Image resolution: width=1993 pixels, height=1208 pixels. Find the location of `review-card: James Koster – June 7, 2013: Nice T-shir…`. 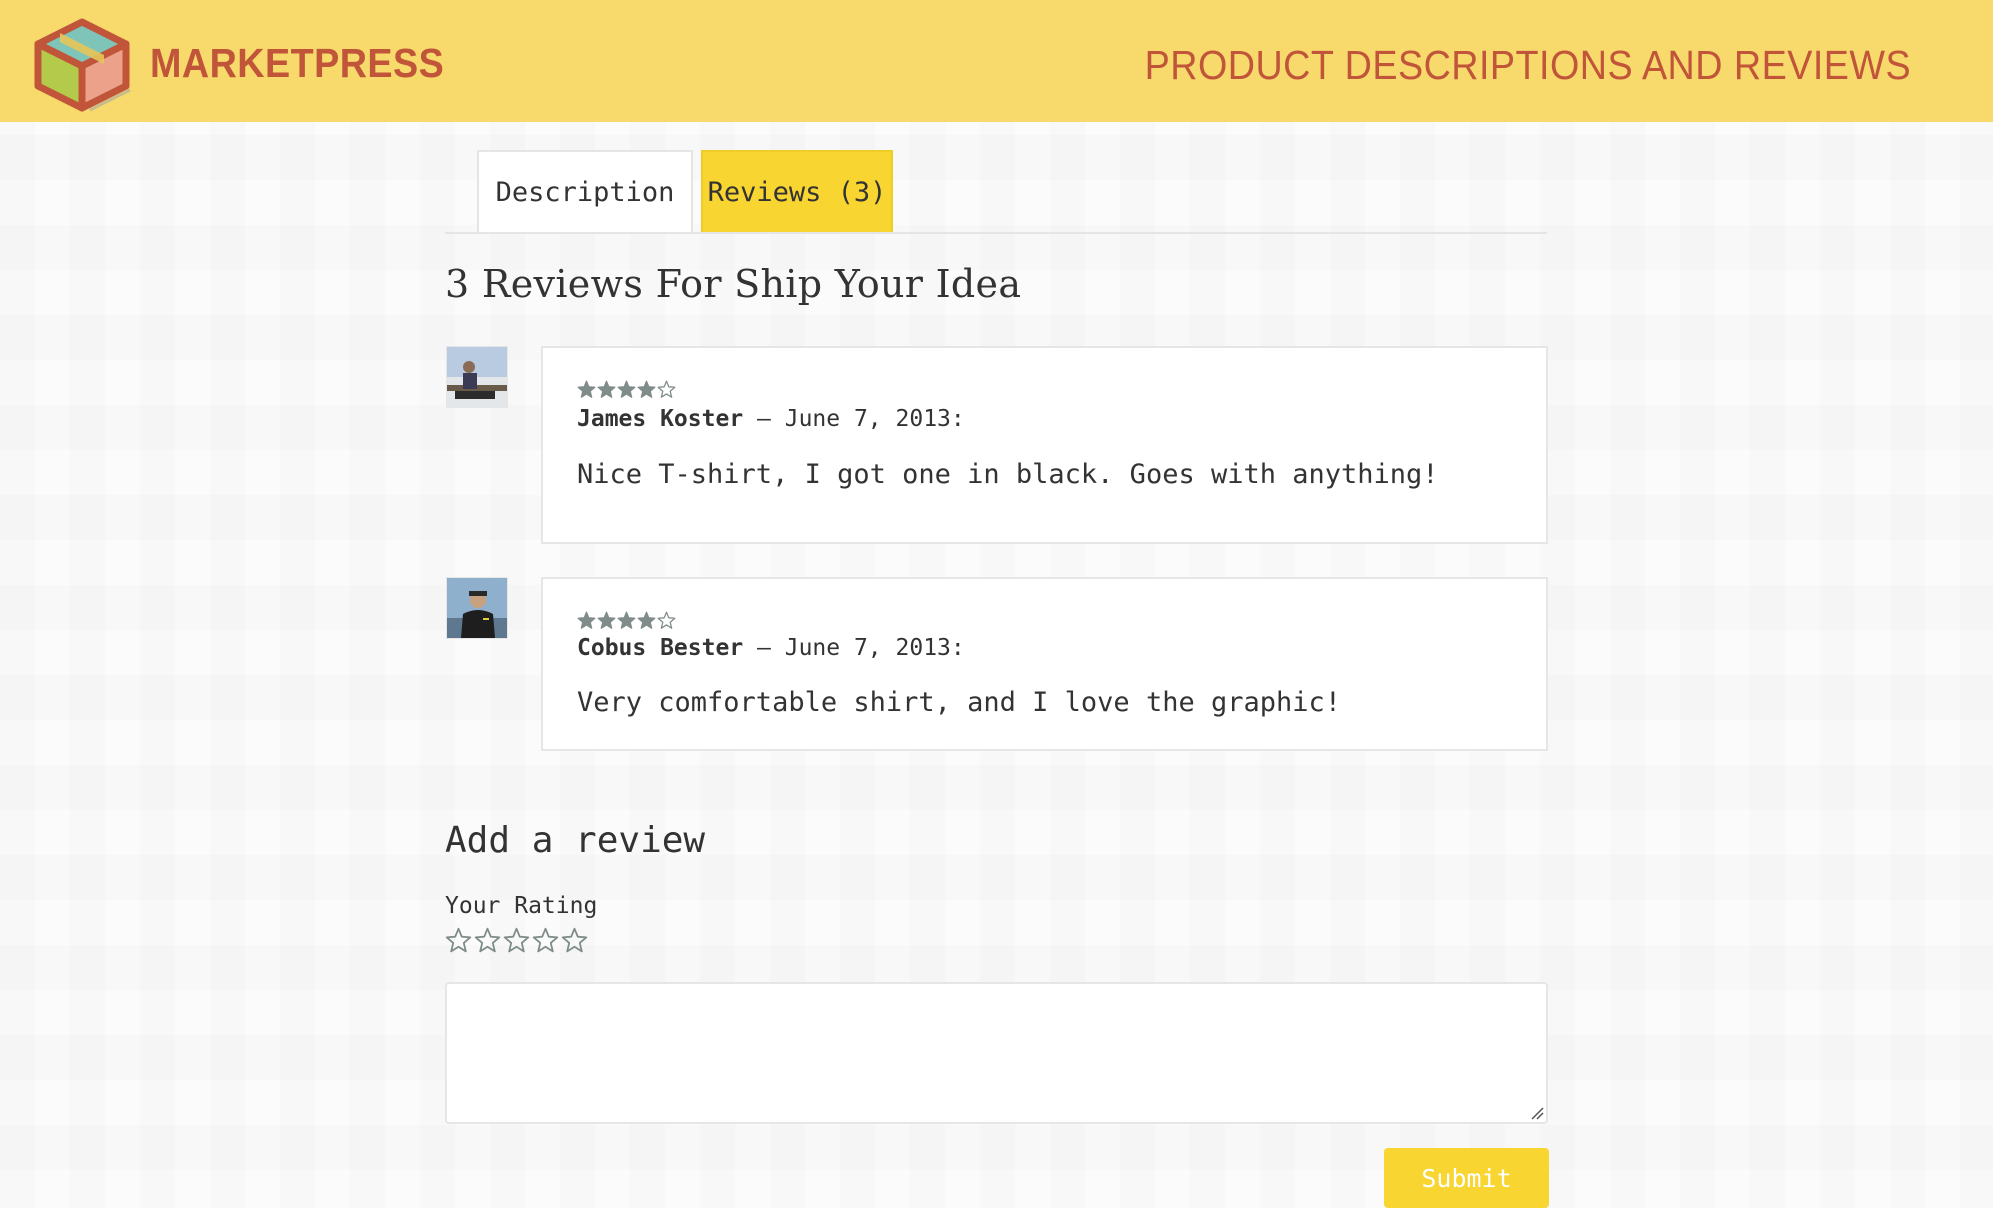

review-card: James Koster – June 7, 2013: Nice T-shir… is located at coordinates (1044, 445).